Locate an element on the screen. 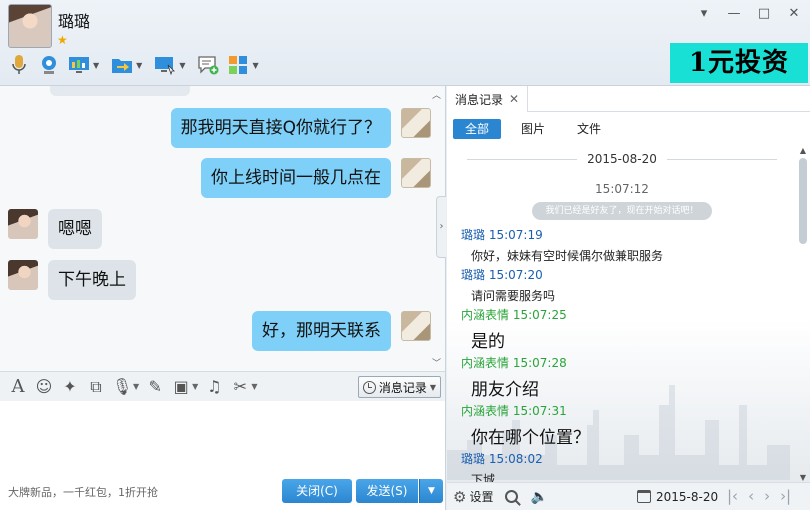 This screenshot has height=510, width=810. history-entry: 璐璐 15:07:19 你好，妹妹有空时候偶尔做兼职服务 is located at coordinates (562, 245).